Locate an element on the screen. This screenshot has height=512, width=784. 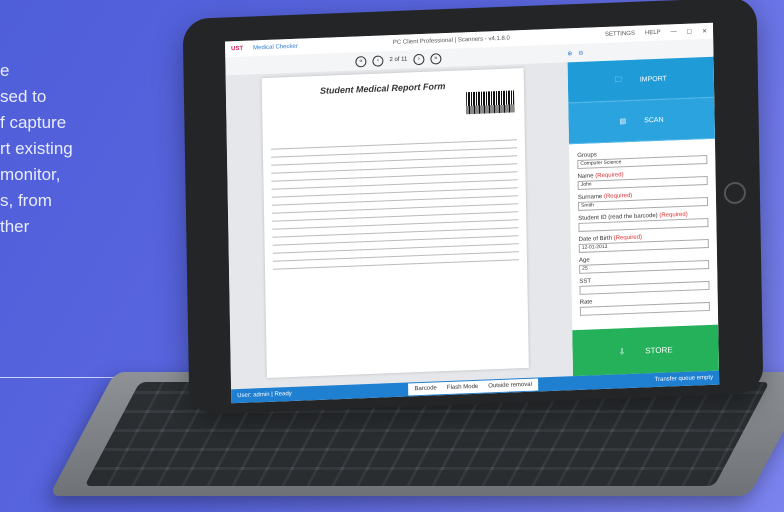
surname-label: Surname is located at coordinates (590, 197).